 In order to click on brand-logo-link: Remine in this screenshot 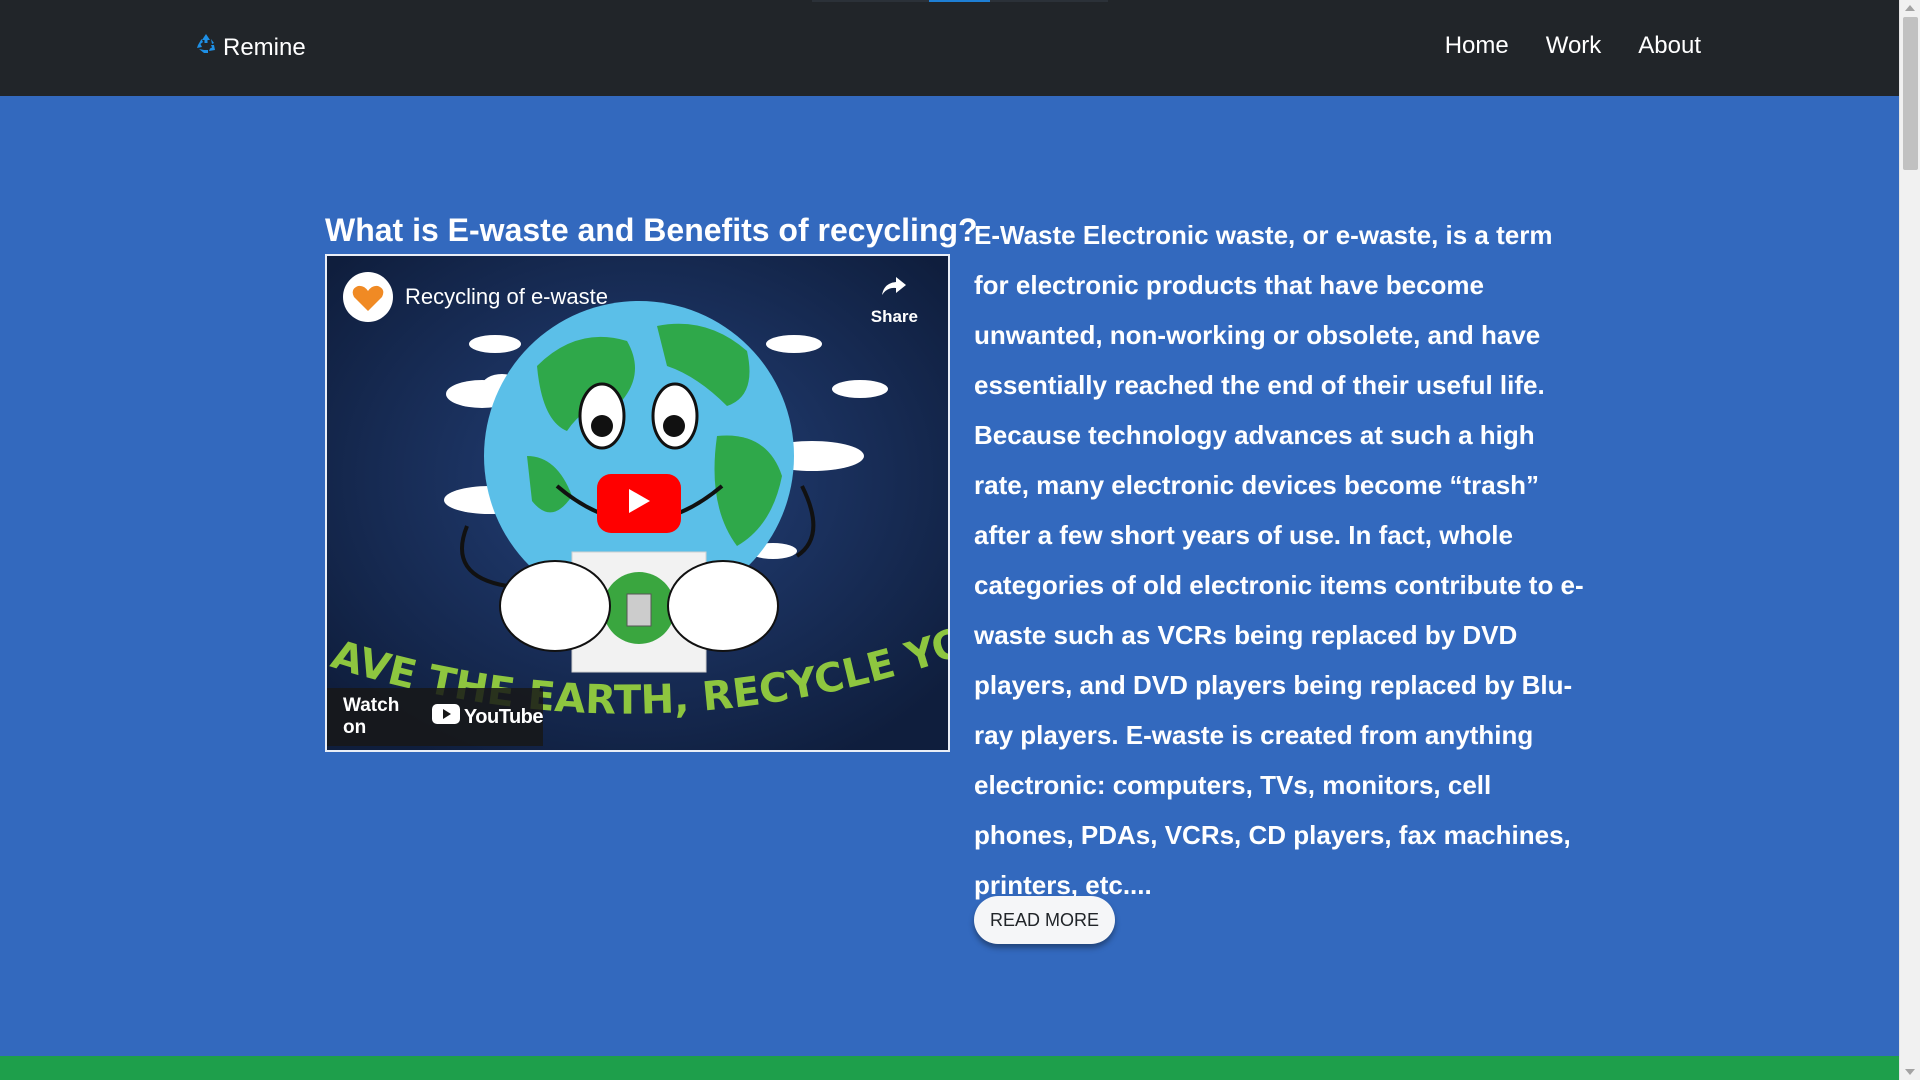, I will do `click(249, 47)`.